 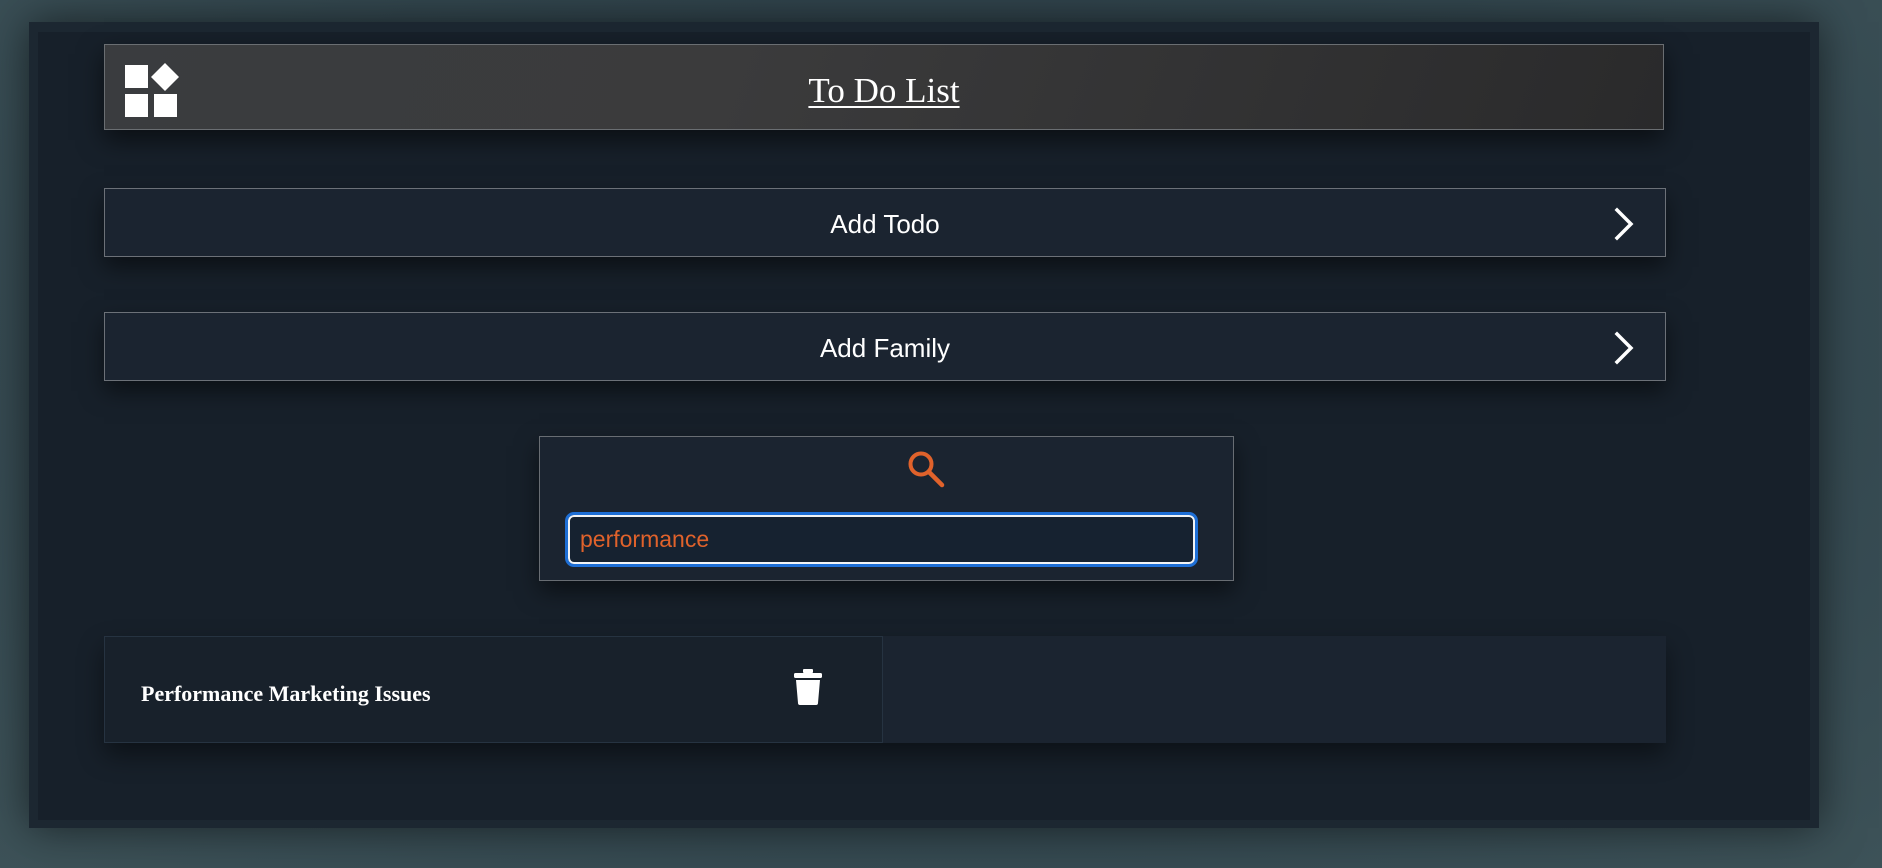 I want to click on add-todo-button: Add Todo, so click(x=885, y=222).